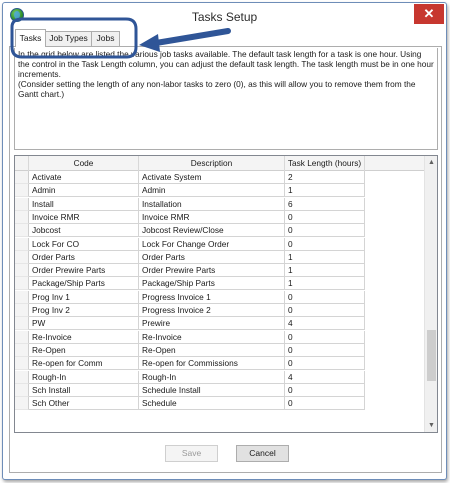 The image size is (450, 483). Describe the element at coordinates (84, 284) in the screenshot. I see `task-code-cell: Package/Ship Parts` at that location.